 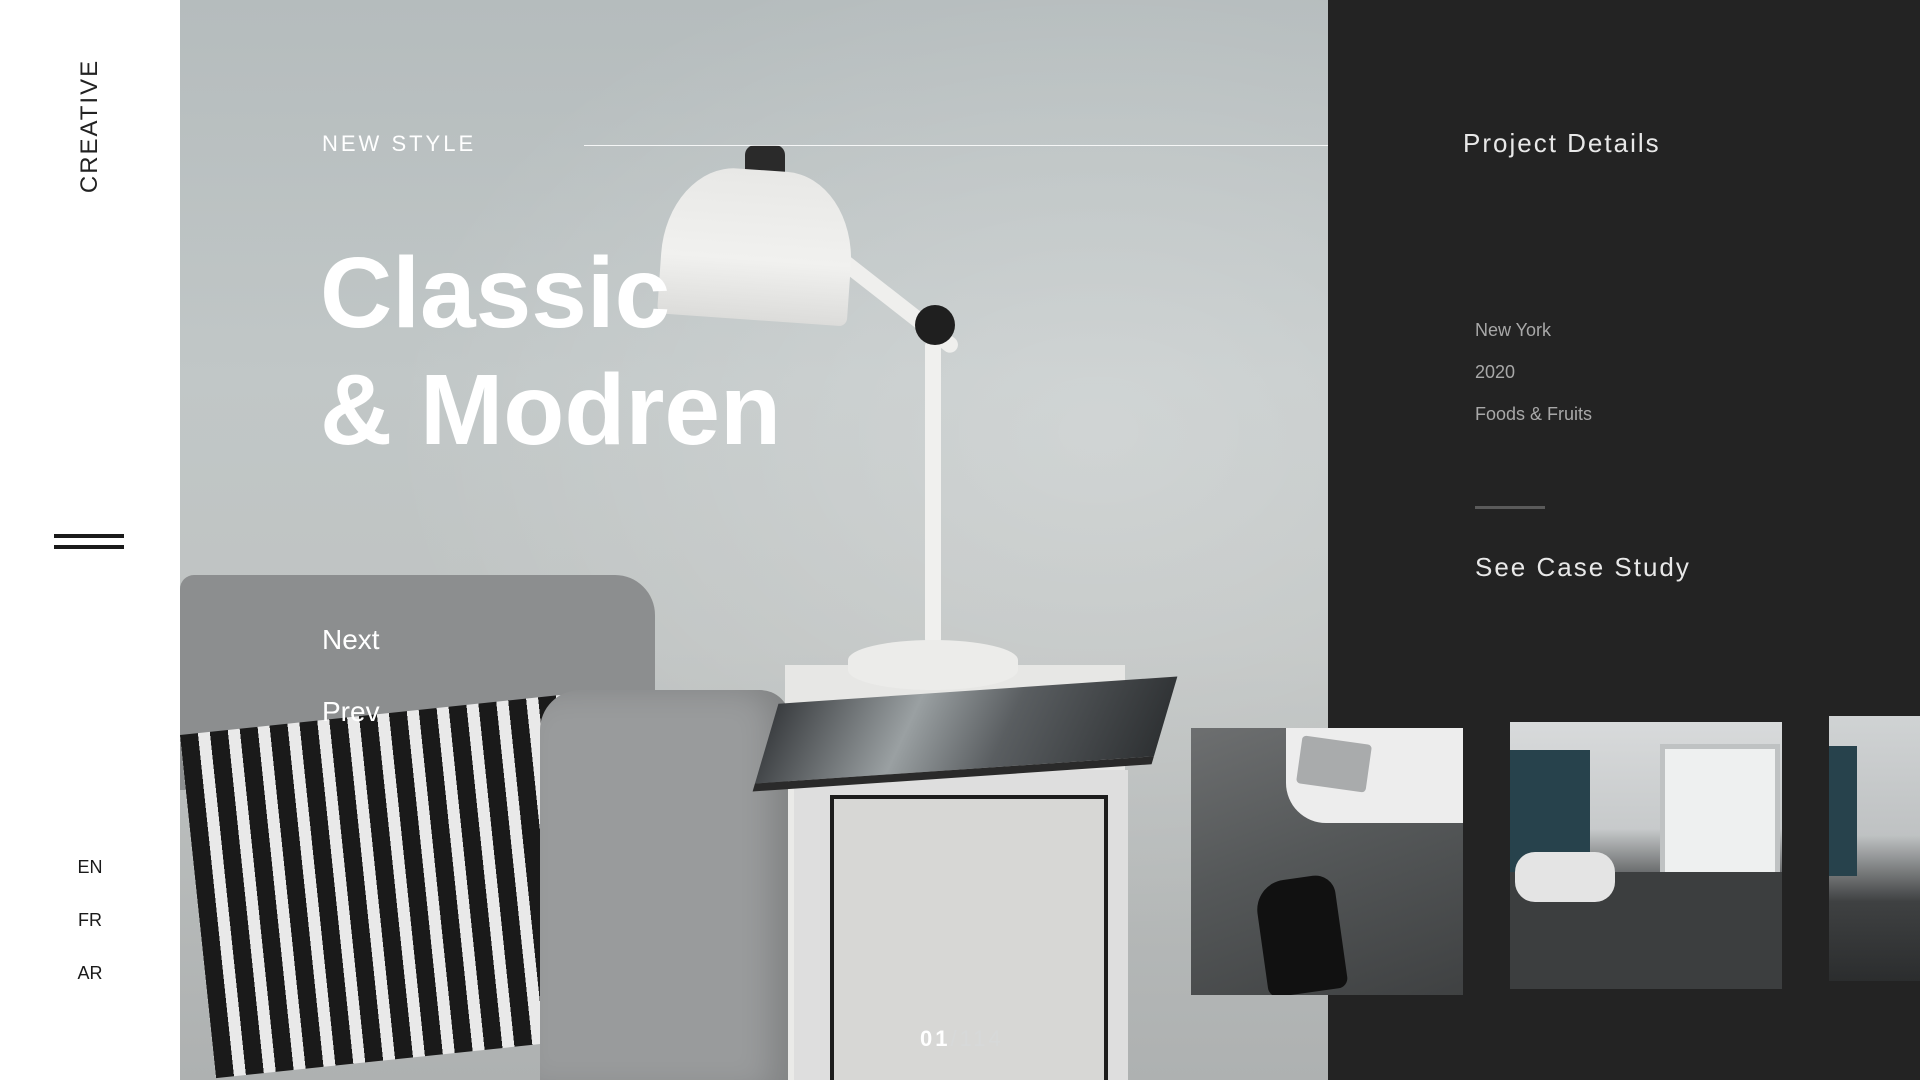 I want to click on slide-counter-current: 01, so click(x=935, y=1038).